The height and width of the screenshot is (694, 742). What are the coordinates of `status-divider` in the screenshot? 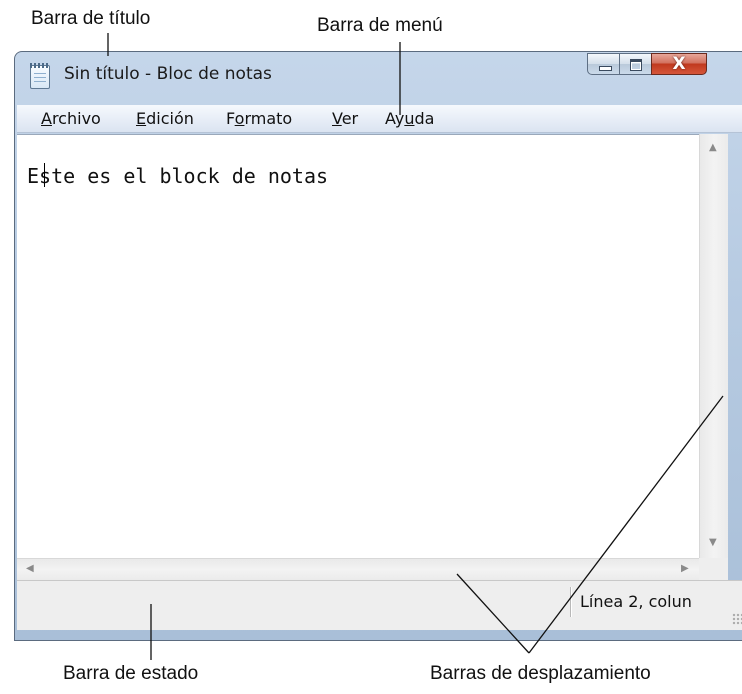 It's located at (570, 602).